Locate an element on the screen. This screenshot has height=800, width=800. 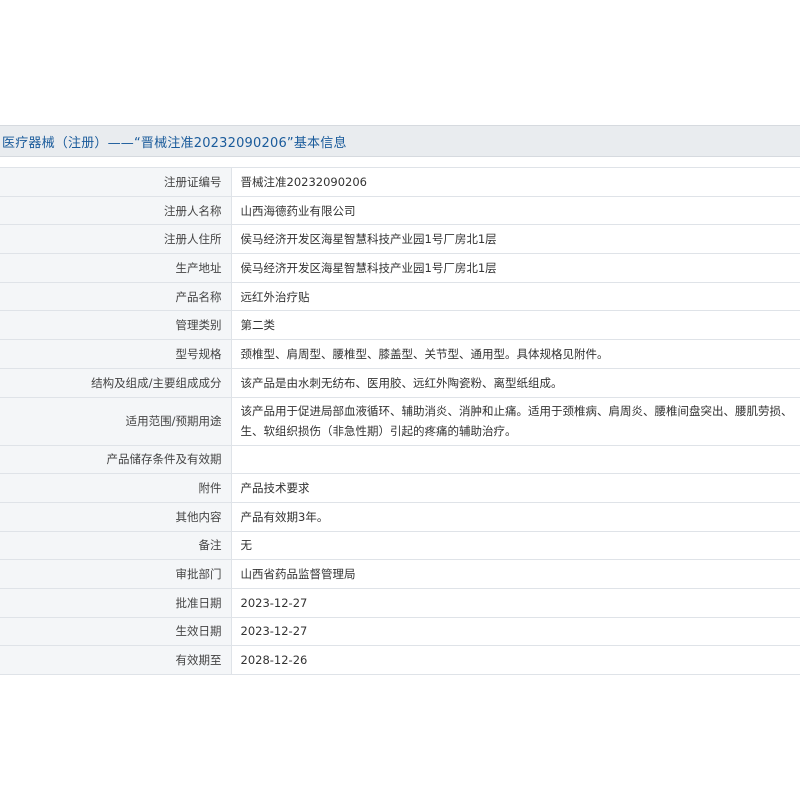
table-row: 批准日期 2023-12-27 is located at coordinates (400, 603).